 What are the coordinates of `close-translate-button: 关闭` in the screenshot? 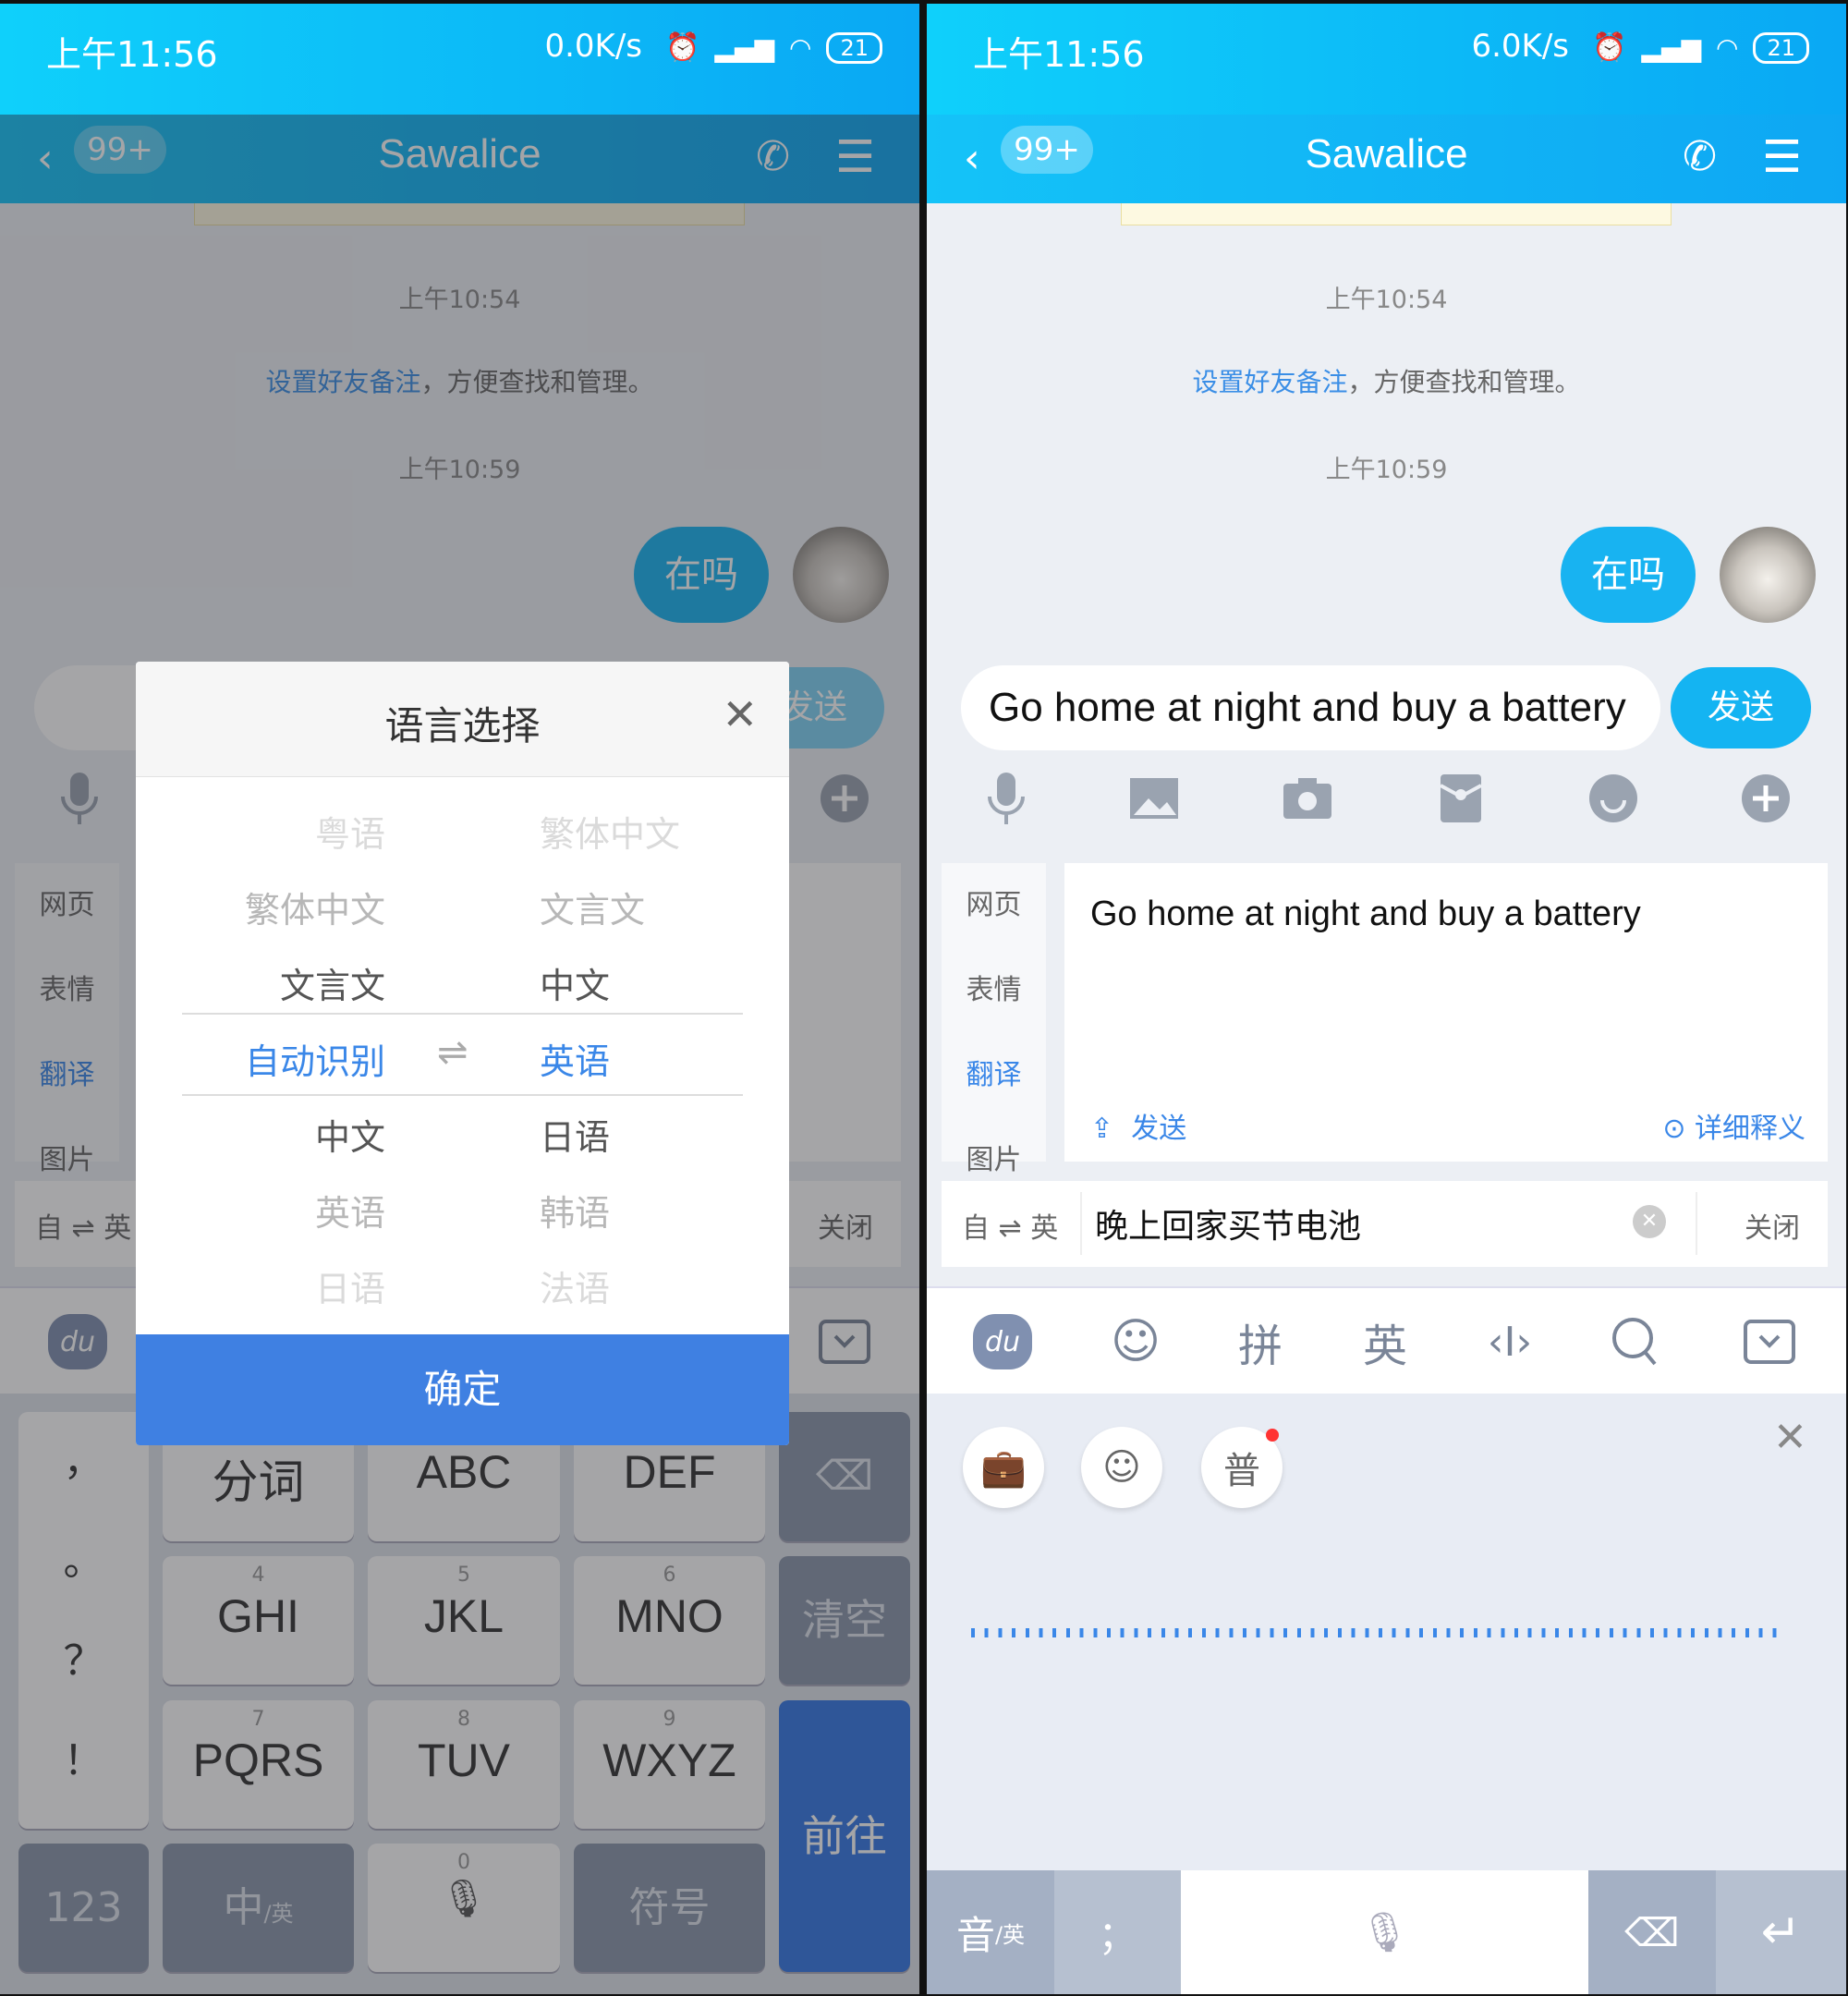 It's located at (1772, 1225).